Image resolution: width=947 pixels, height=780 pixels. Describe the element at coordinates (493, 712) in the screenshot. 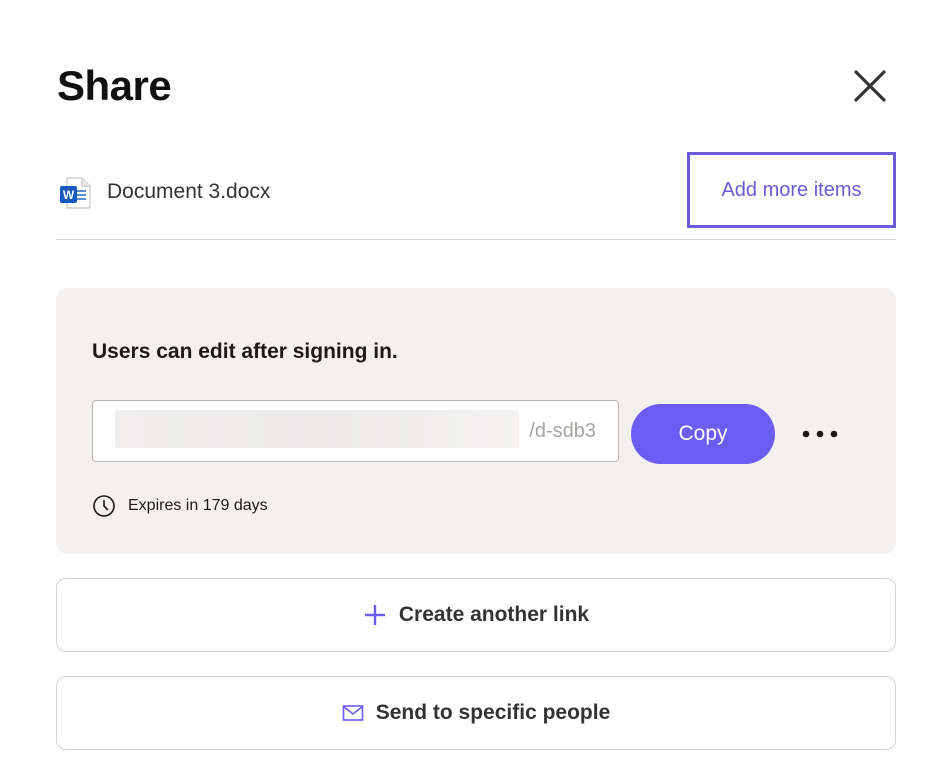

I see `send-to-specific-people-label: Send to specific people` at that location.